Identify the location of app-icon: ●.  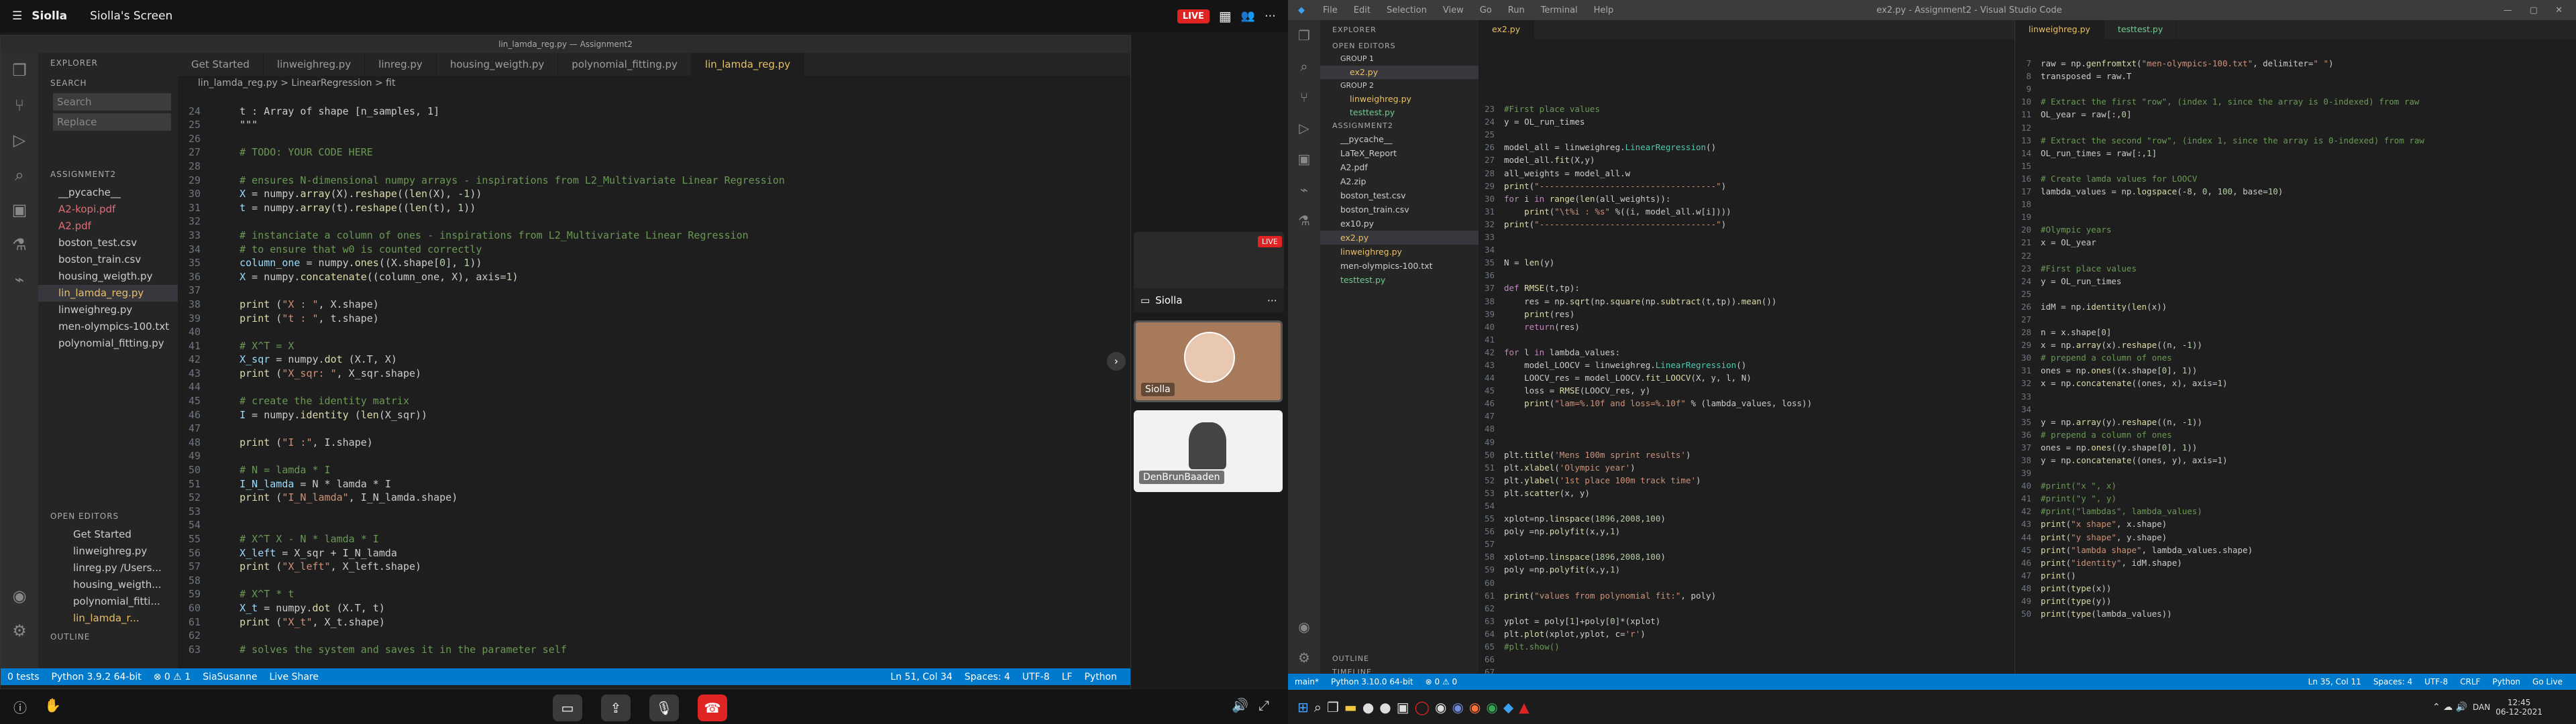
(1385, 707).